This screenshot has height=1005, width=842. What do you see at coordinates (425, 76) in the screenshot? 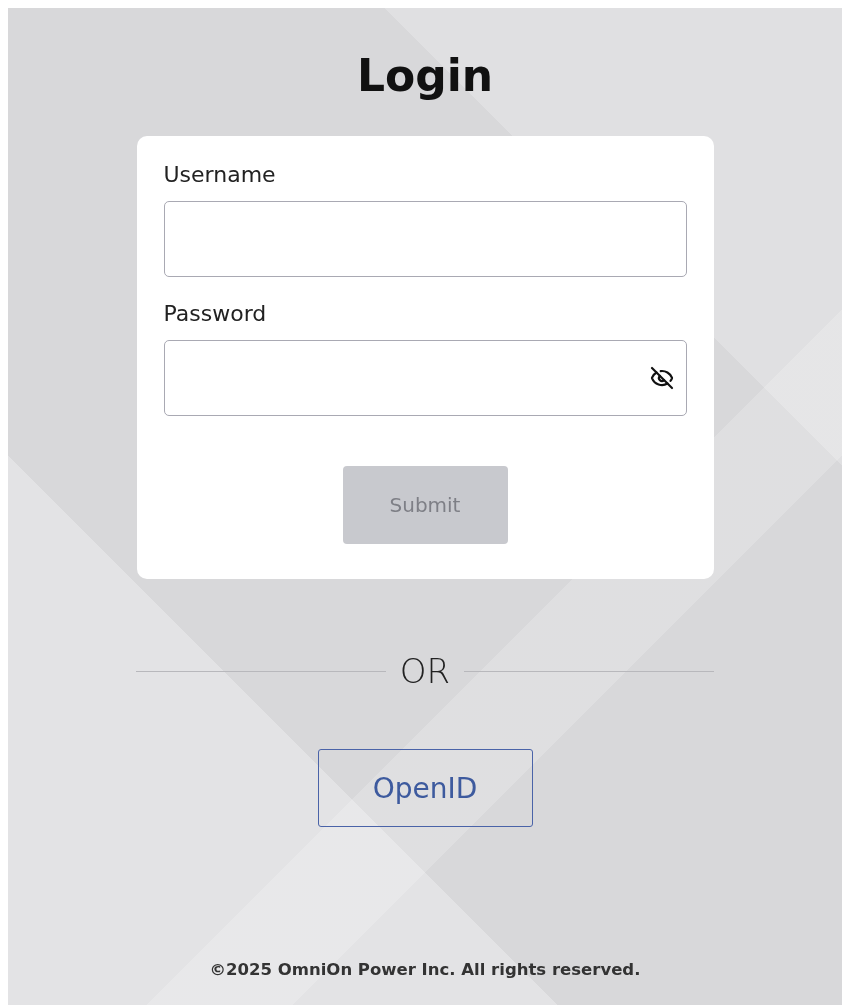
I see `login-title: Login` at bounding box center [425, 76].